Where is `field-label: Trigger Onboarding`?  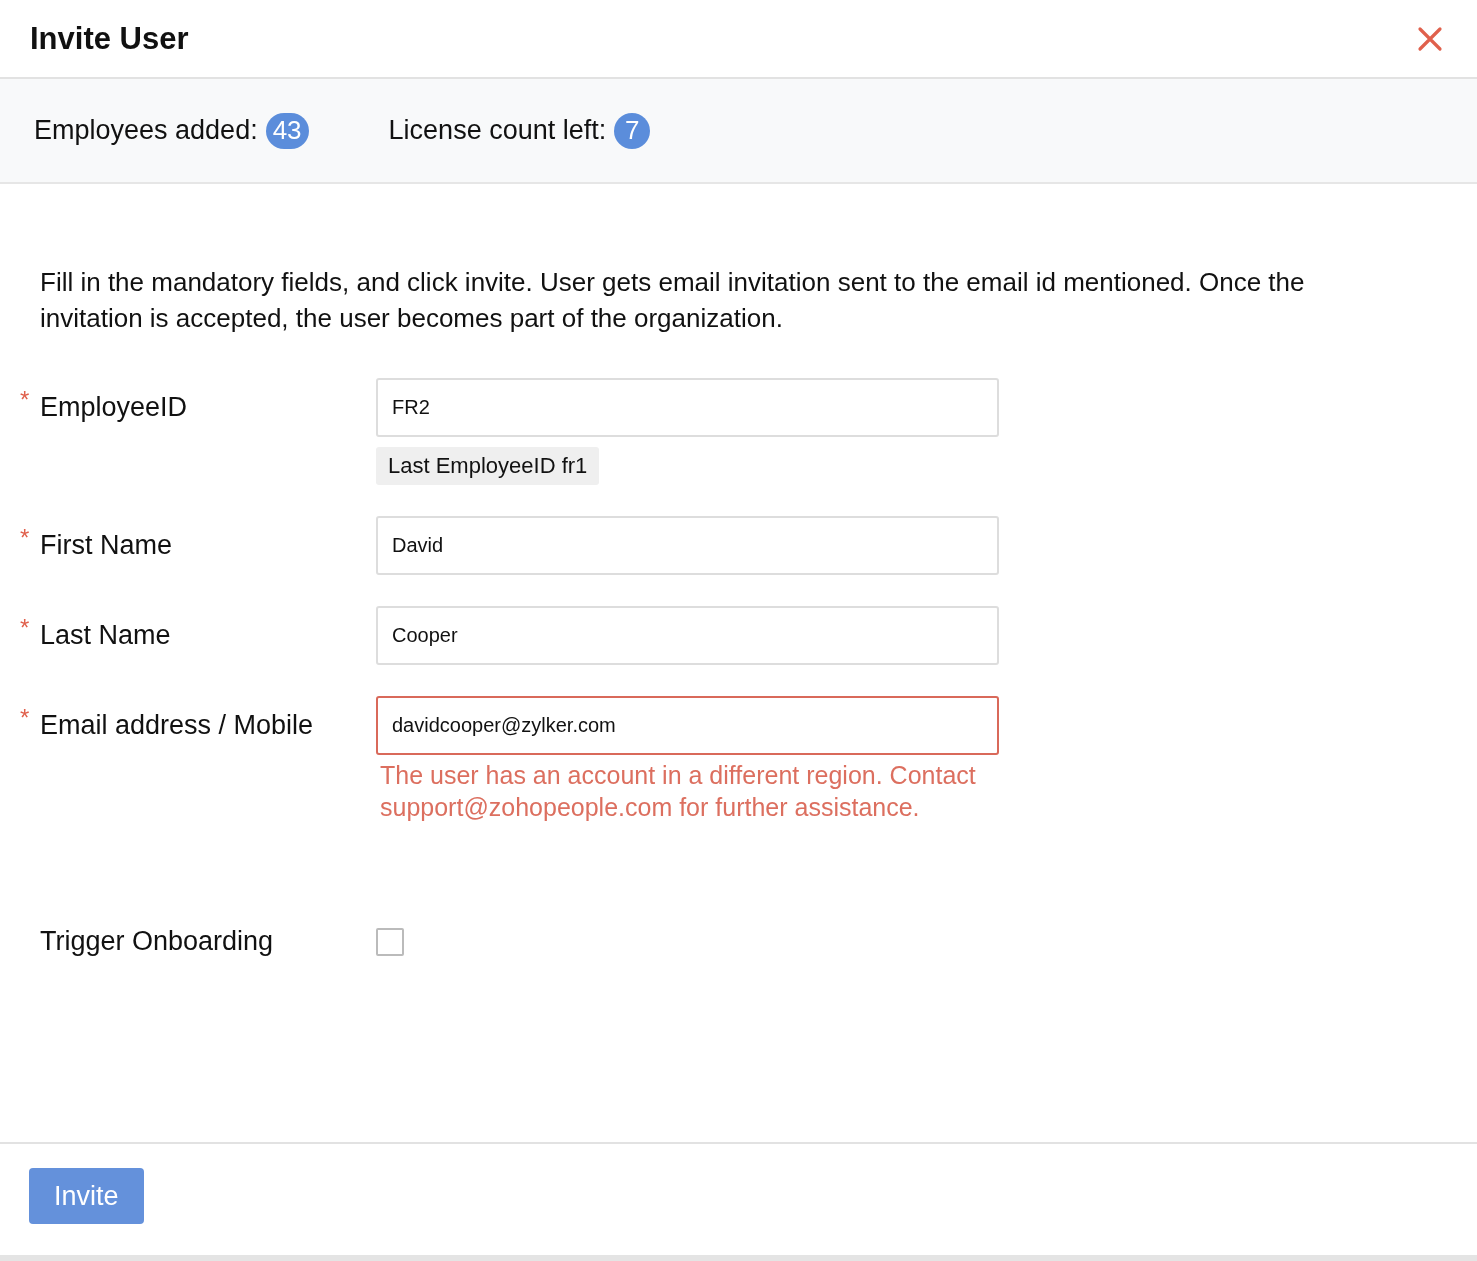 field-label: Trigger Onboarding is located at coordinates (157, 941).